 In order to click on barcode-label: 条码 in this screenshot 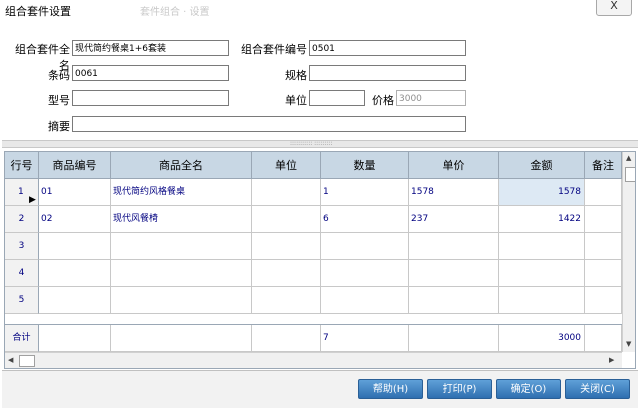, I will do `click(59, 75)`.